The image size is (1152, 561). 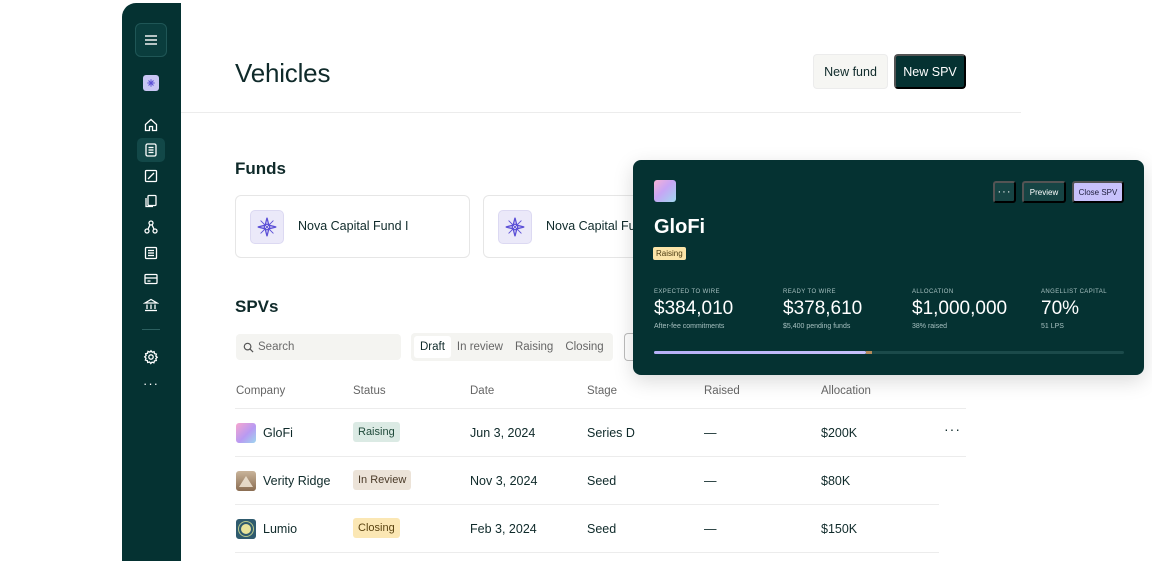 I want to click on date-cell: Jun 3, 2024, so click(x=503, y=433).